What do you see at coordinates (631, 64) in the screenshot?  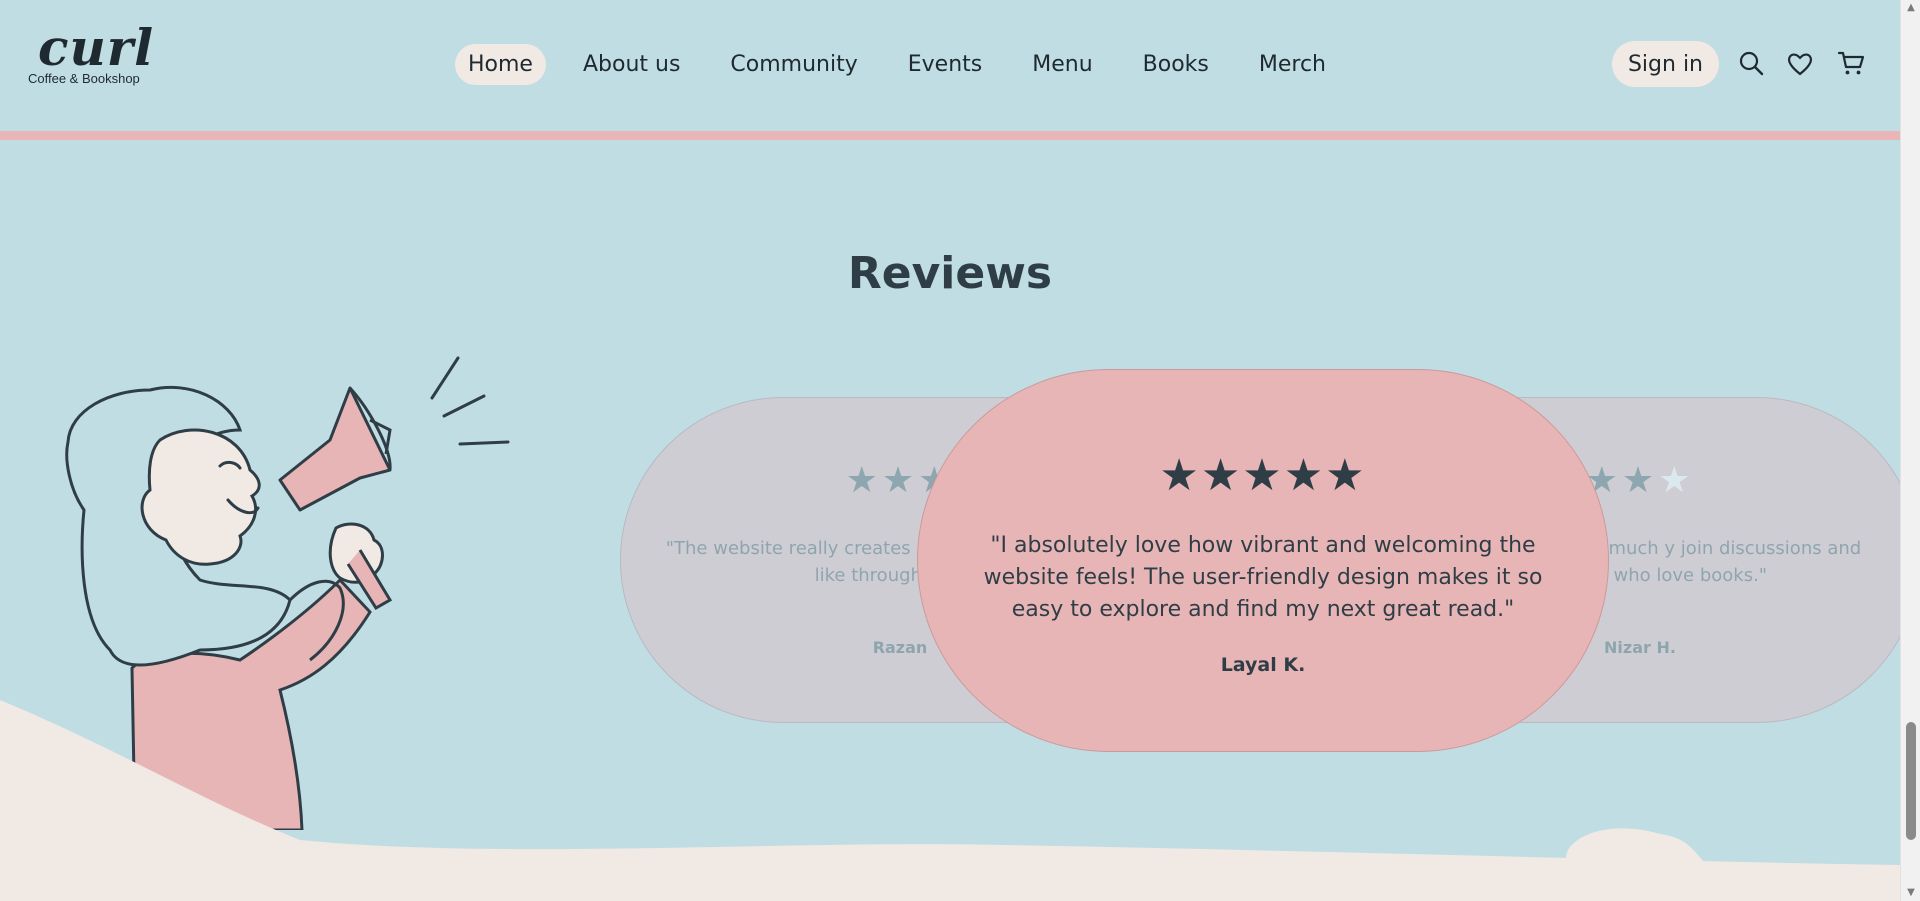 I see `nav-item-about-us: About us` at bounding box center [631, 64].